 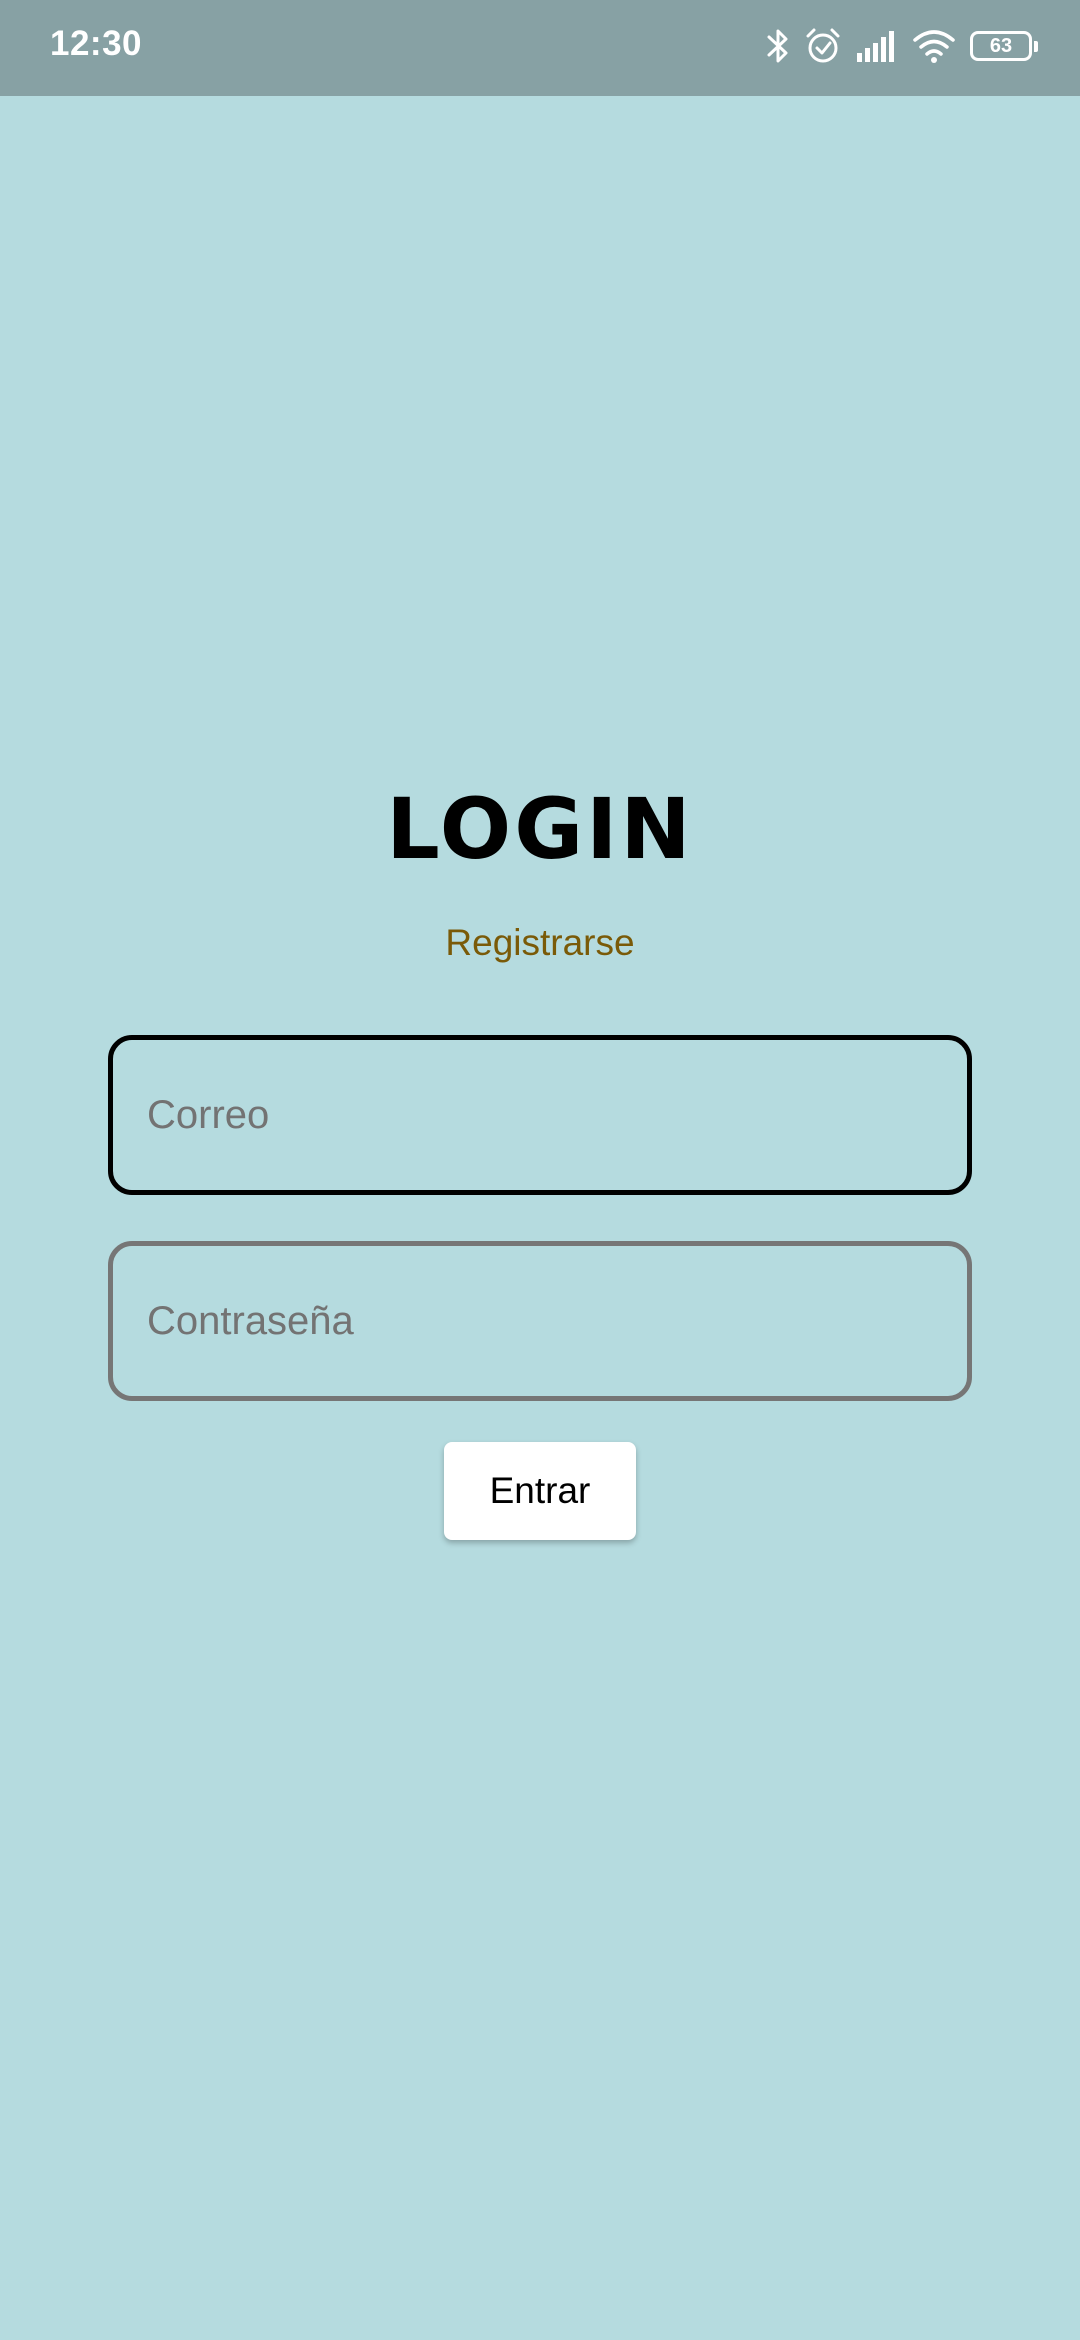 I want to click on email-field-container, so click(x=540, y=1115).